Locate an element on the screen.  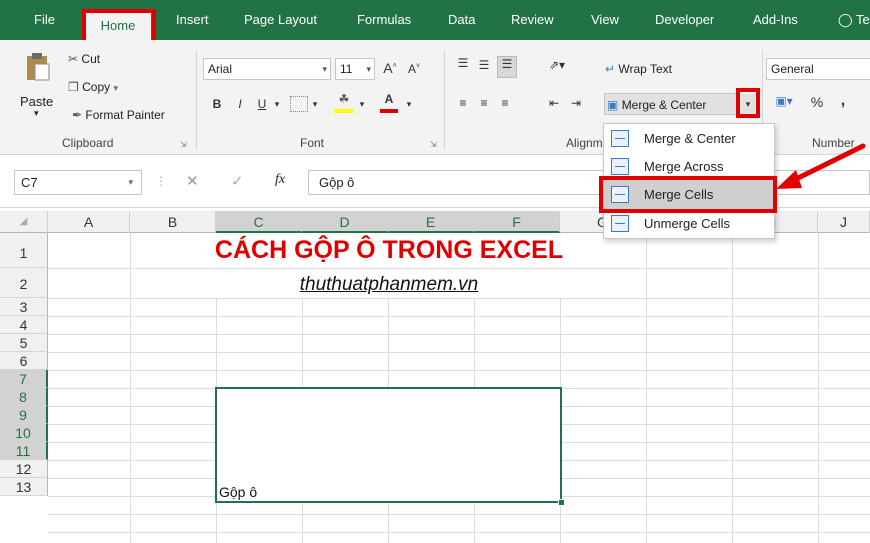
row-header-1: 1 is located at coordinates (24, 250).